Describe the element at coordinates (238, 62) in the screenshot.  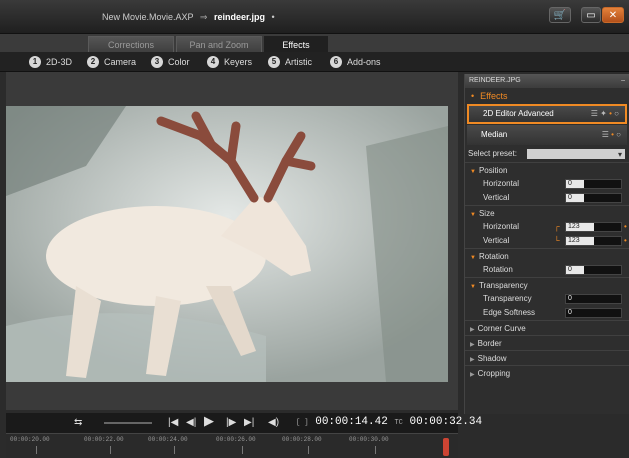
I see `category-label: Keyers` at that location.